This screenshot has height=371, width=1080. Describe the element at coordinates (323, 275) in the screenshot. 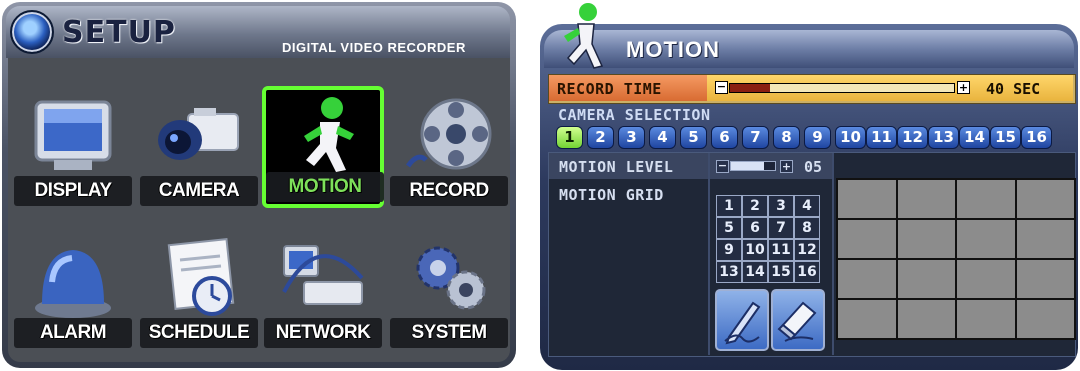

I see `network-dvr-icon` at that location.